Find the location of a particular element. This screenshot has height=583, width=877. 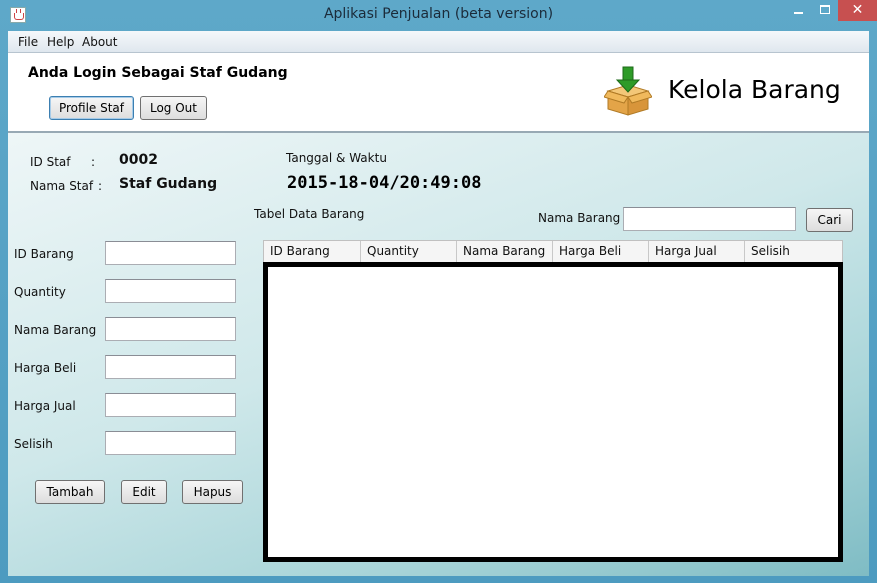

field-label-selisih: Selisih is located at coordinates (33, 444).